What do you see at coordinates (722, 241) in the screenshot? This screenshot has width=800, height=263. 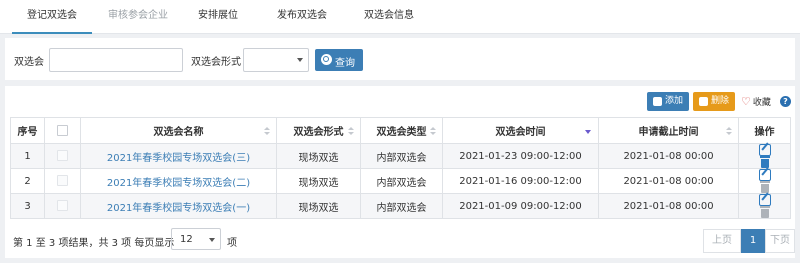 I see `prev-page-button: 上页` at bounding box center [722, 241].